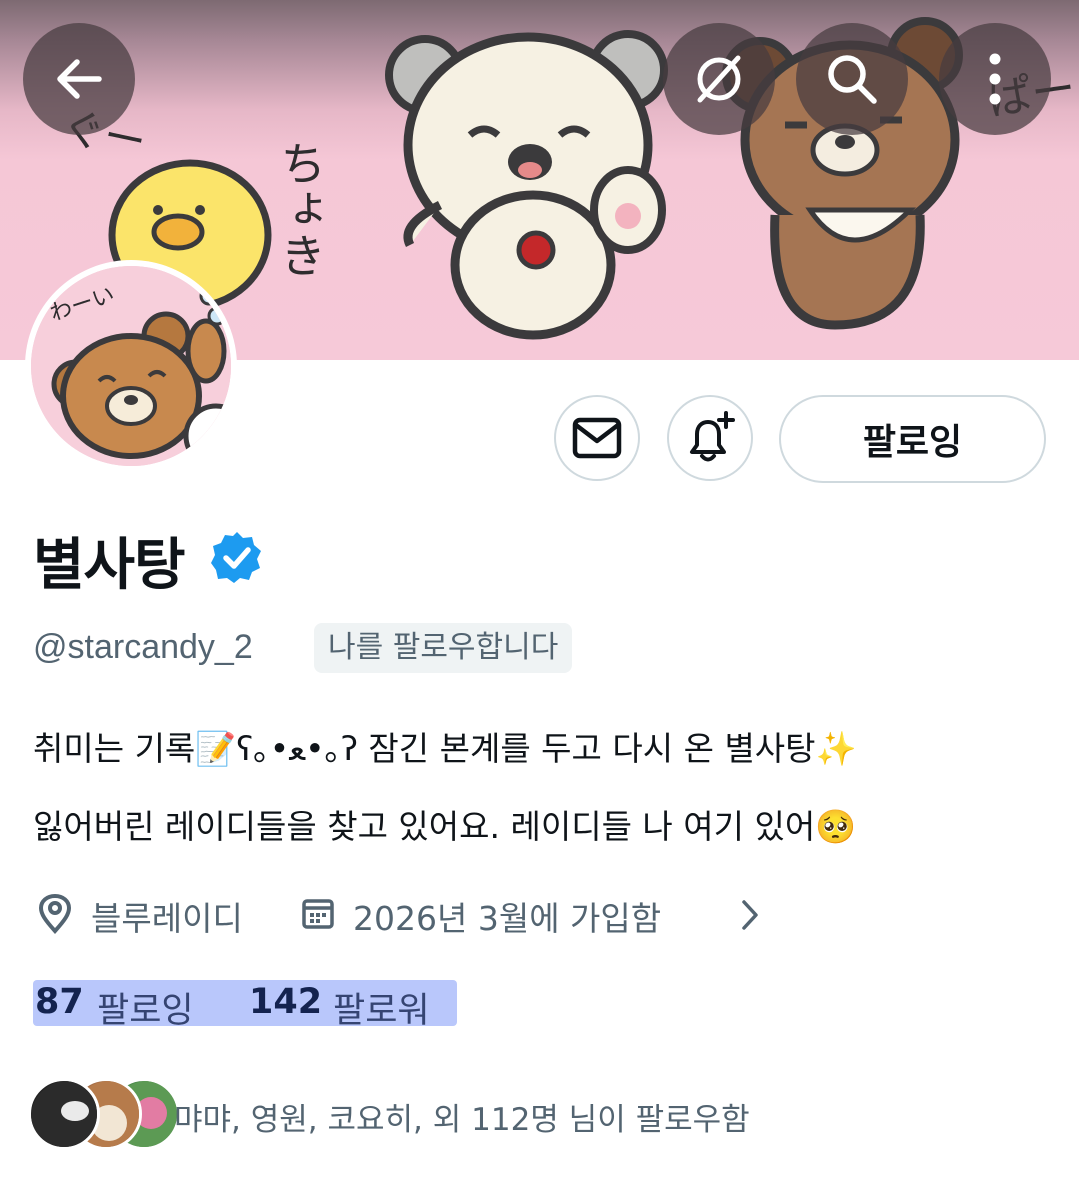 The width and height of the screenshot is (1079, 1200). I want to click on back-button, so click(79, 79).